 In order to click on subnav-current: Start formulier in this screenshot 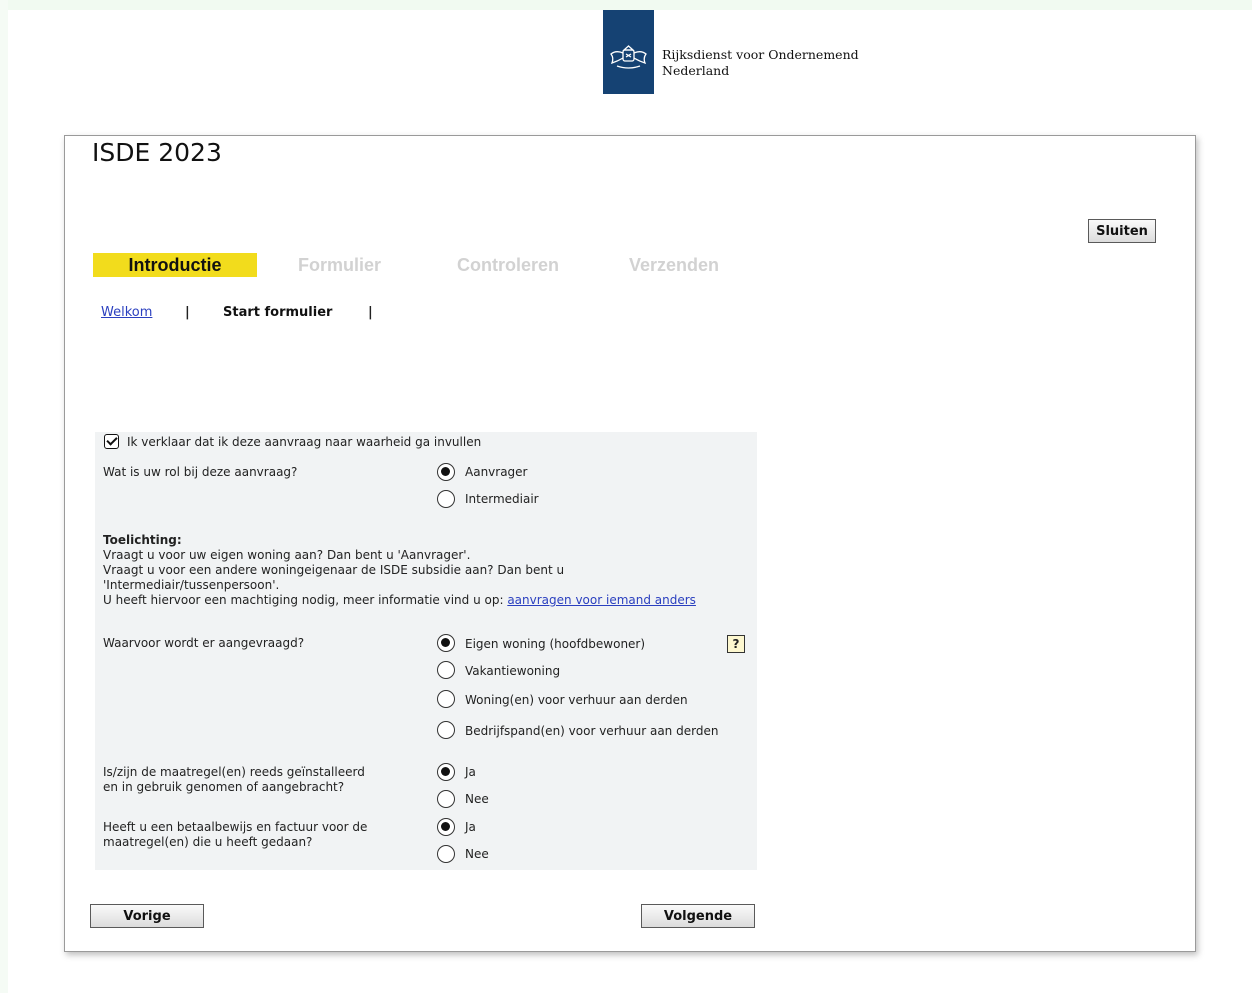, I will do `click(278, 312)`.